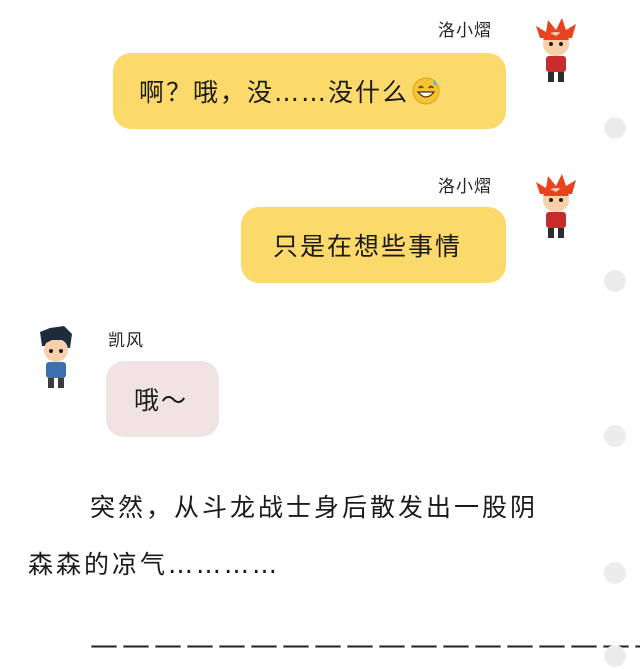  What do you see at coordinates (465, 187) in the screenshot?
I see `sender-name-2: 洛小熠` at bounding box center [465, 187].